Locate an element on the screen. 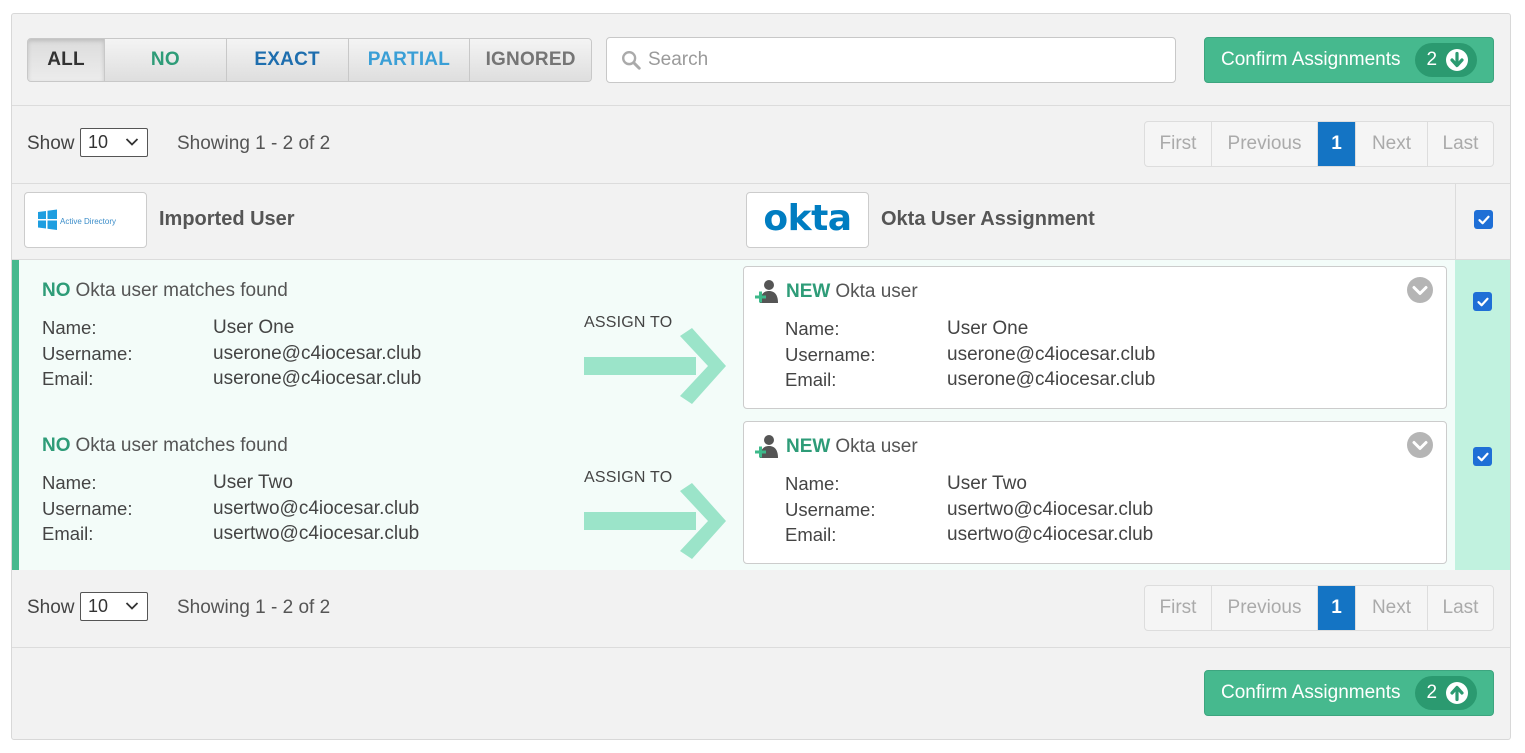  filter-partial-button: PARTIAL is located at coordinates (409, 60).